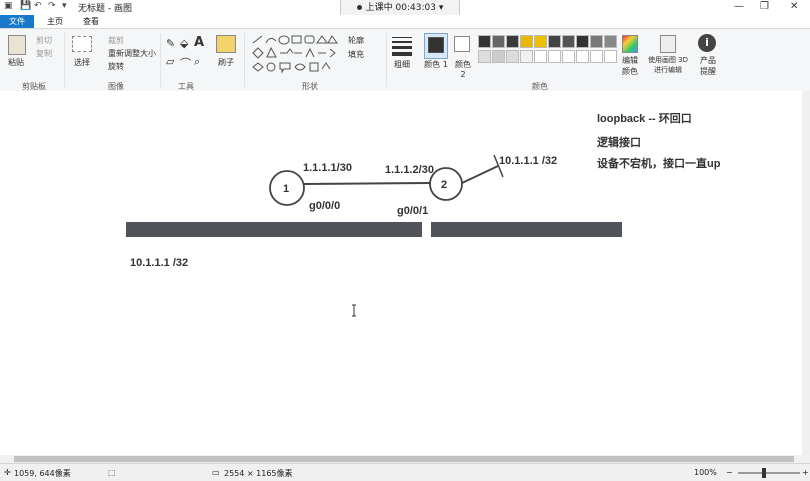  Describe the element at coordinates (409, 170) in the screenshot. I see `ip-label-2: 1.1.1.2/30` at that location.